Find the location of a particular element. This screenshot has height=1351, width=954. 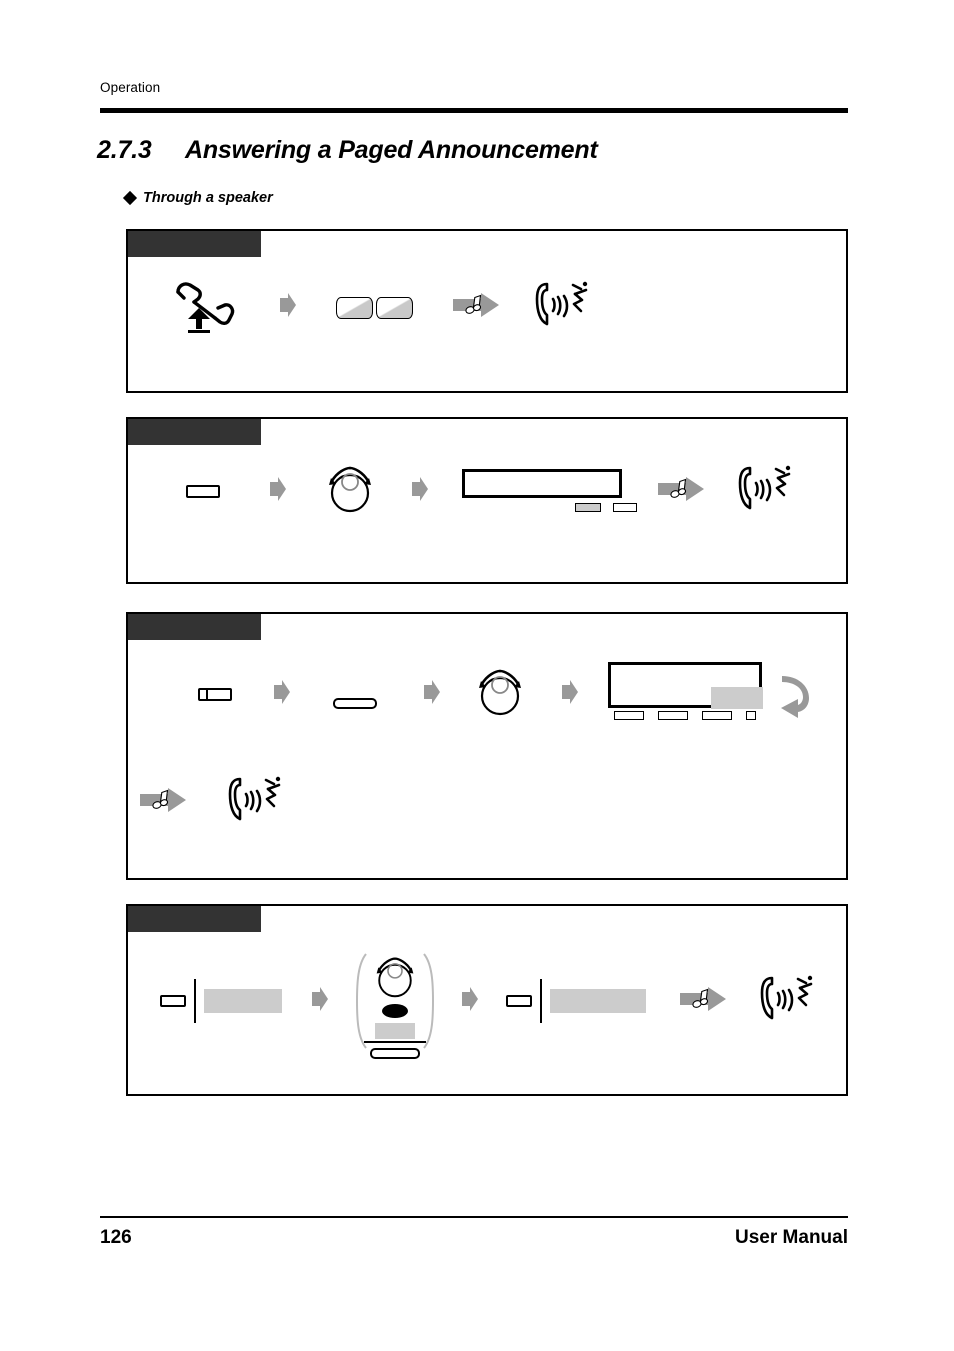

labeled-key-wide-icon is located at coordinates (576, 1001).